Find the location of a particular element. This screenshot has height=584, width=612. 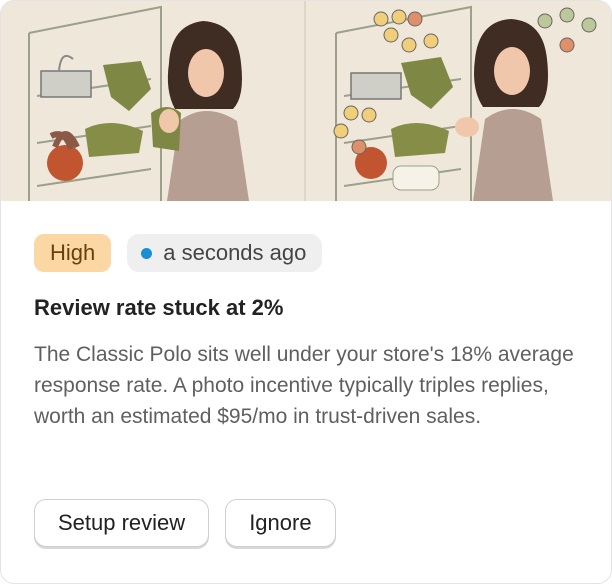

priority-badge: High is located at coordinates (73, 253).